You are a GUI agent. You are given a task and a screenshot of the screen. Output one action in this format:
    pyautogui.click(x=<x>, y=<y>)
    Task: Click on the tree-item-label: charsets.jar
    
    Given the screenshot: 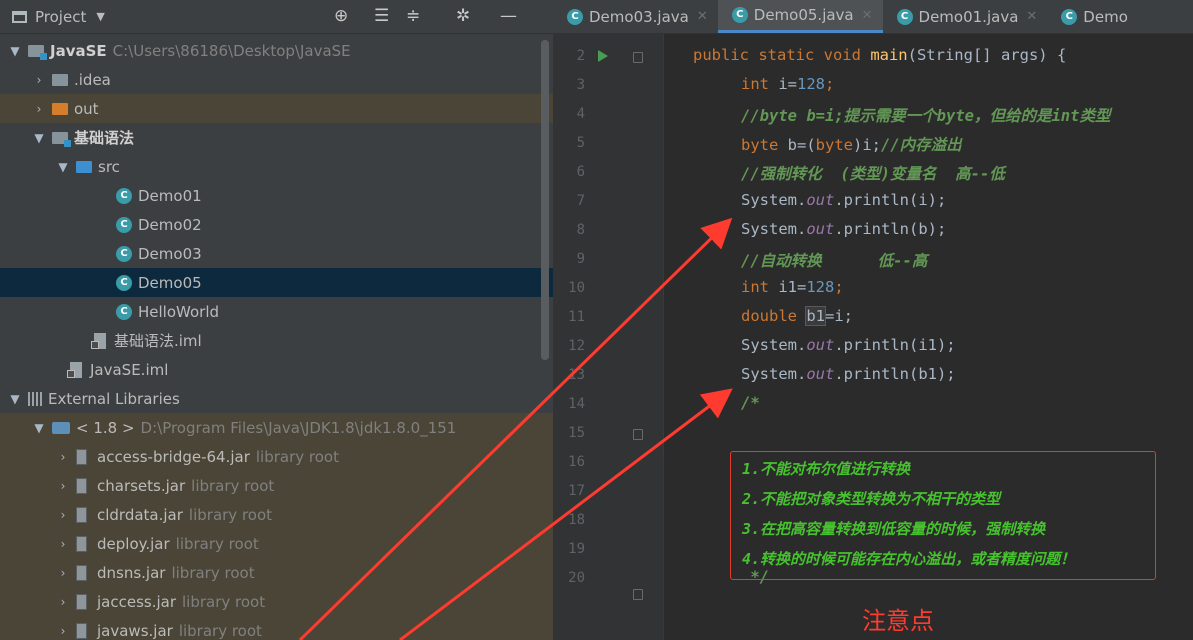 What is the action you would take?
    pyautogui.click(x=141, y=485)
    